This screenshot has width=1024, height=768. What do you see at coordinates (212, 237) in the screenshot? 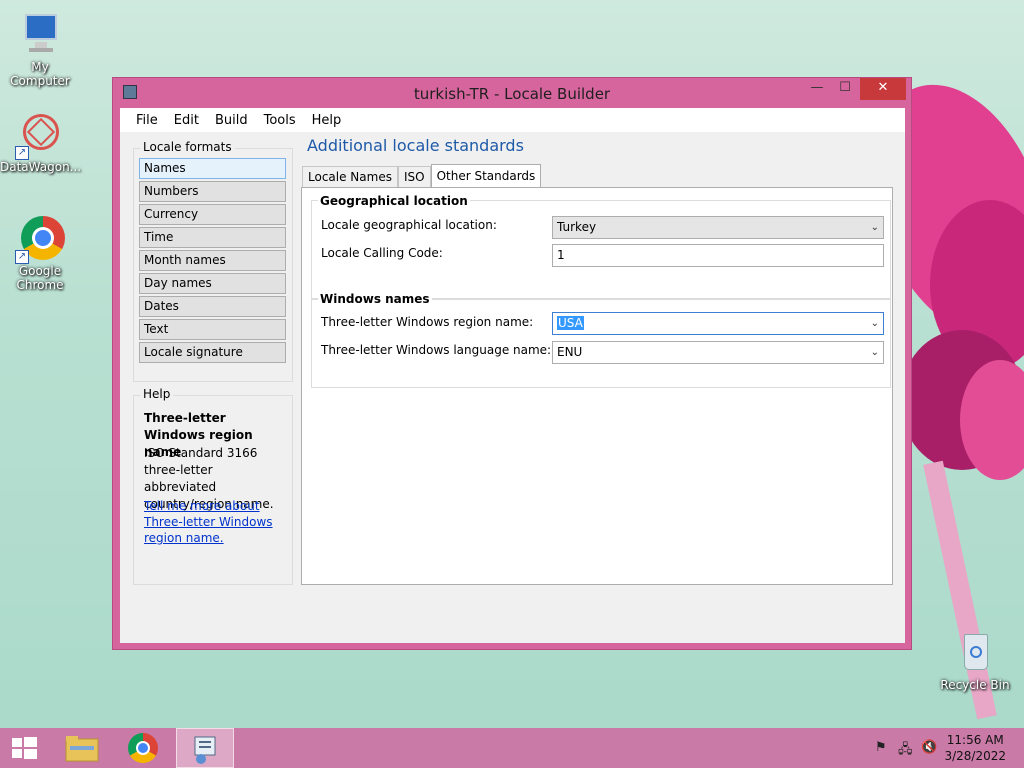
I see `format-time-button: Time` at bounding box center [212, 237].